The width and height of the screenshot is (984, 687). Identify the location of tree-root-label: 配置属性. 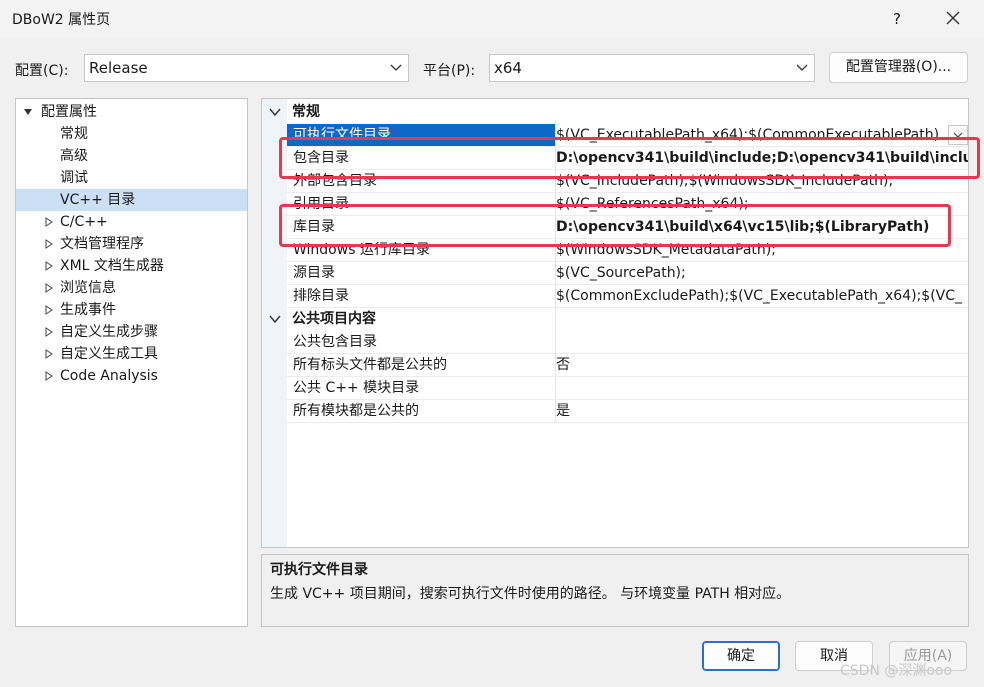
(69, 112).